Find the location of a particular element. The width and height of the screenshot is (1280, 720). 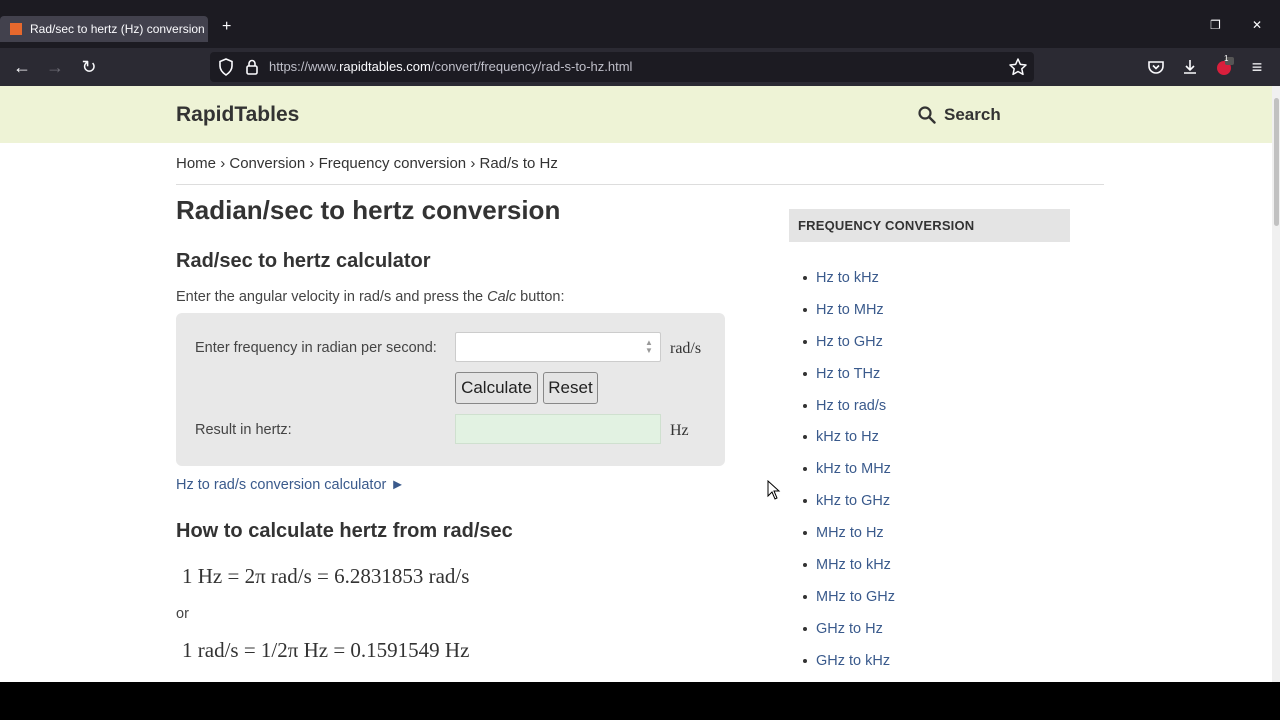

sidebar-item: GHz to Hz is located at coordinates (849, 629).